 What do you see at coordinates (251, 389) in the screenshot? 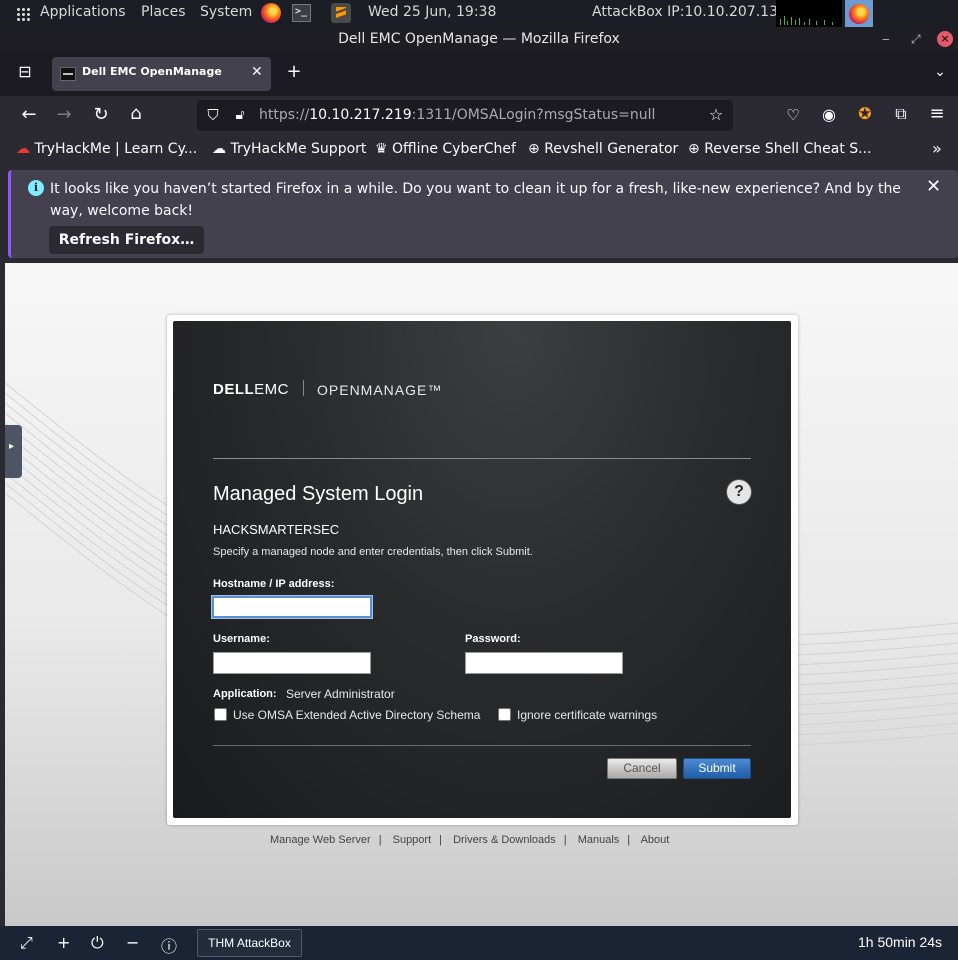
I see `dell-emc-logo: DELLEMC` at bounding box center [251, 389].